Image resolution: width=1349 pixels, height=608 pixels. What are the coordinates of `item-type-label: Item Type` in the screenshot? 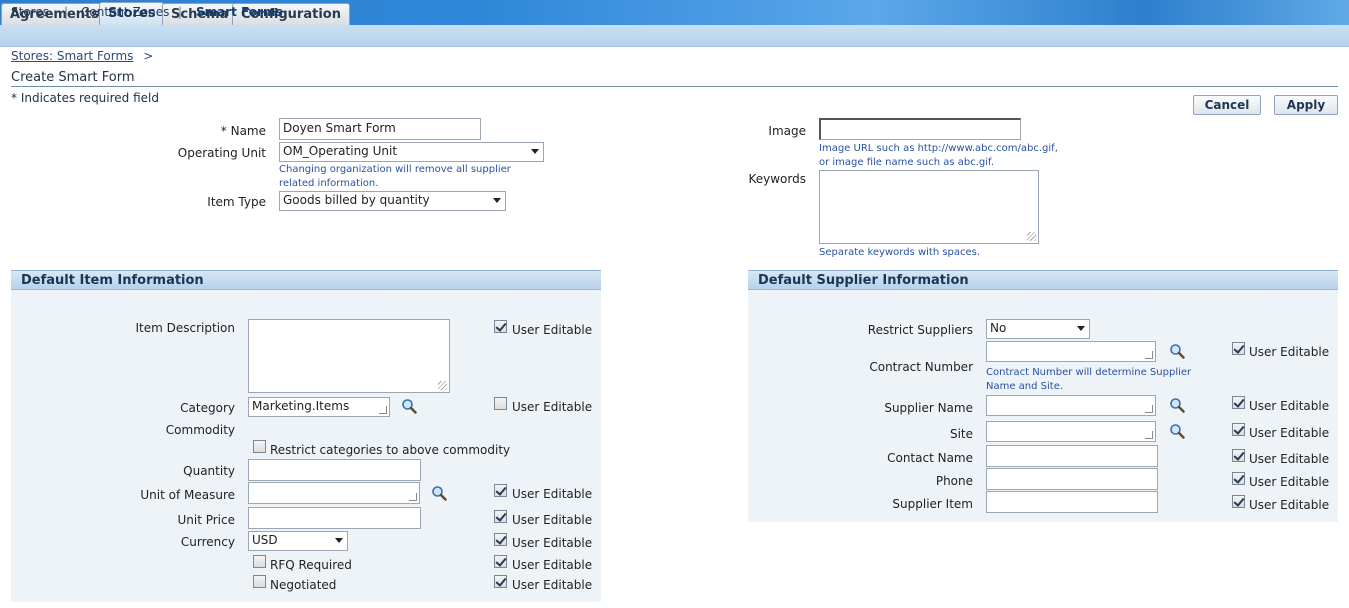 It's located at (236, 202).